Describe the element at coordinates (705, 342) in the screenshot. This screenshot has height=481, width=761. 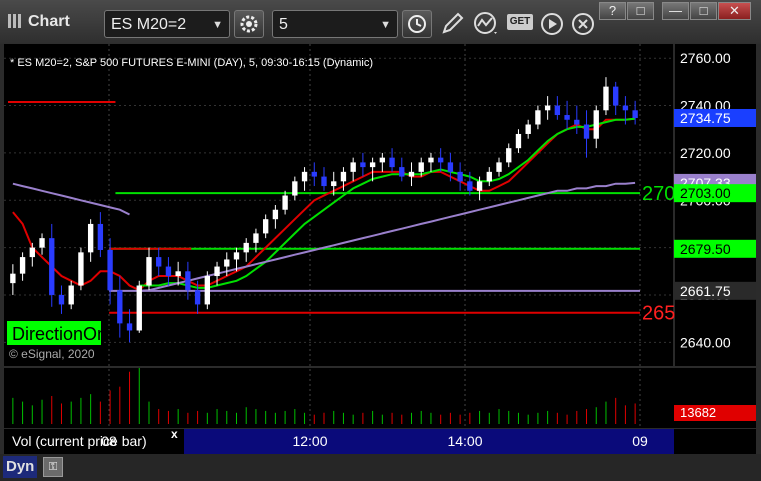
I see `y-tick-label: 2640.00` at that location.